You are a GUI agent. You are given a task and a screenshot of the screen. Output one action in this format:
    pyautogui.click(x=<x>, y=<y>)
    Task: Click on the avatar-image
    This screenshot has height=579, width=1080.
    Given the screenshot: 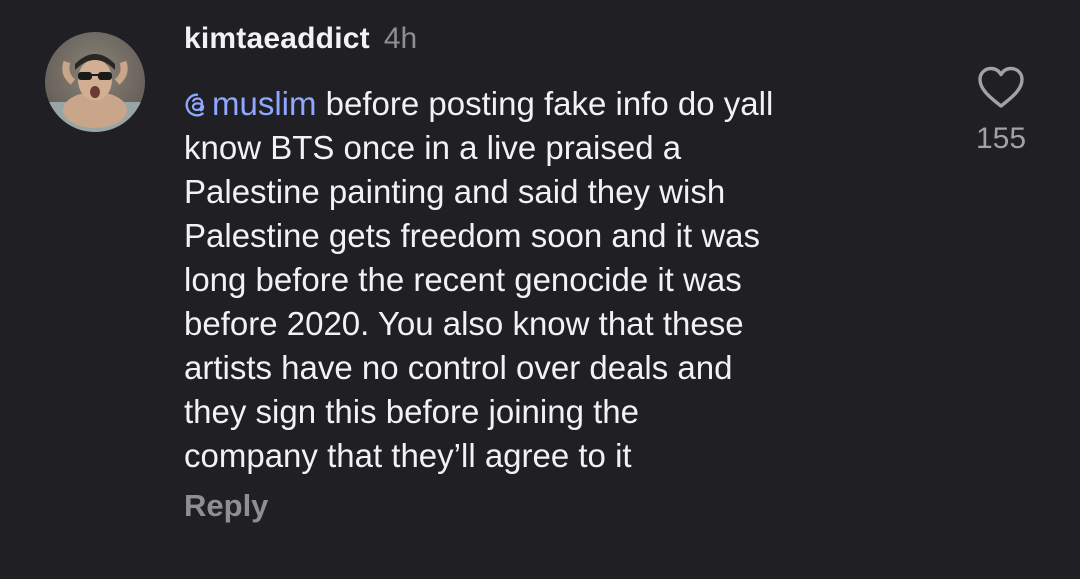 What is the action you would take?
    pyautogui.click(x=95, y=82)
    